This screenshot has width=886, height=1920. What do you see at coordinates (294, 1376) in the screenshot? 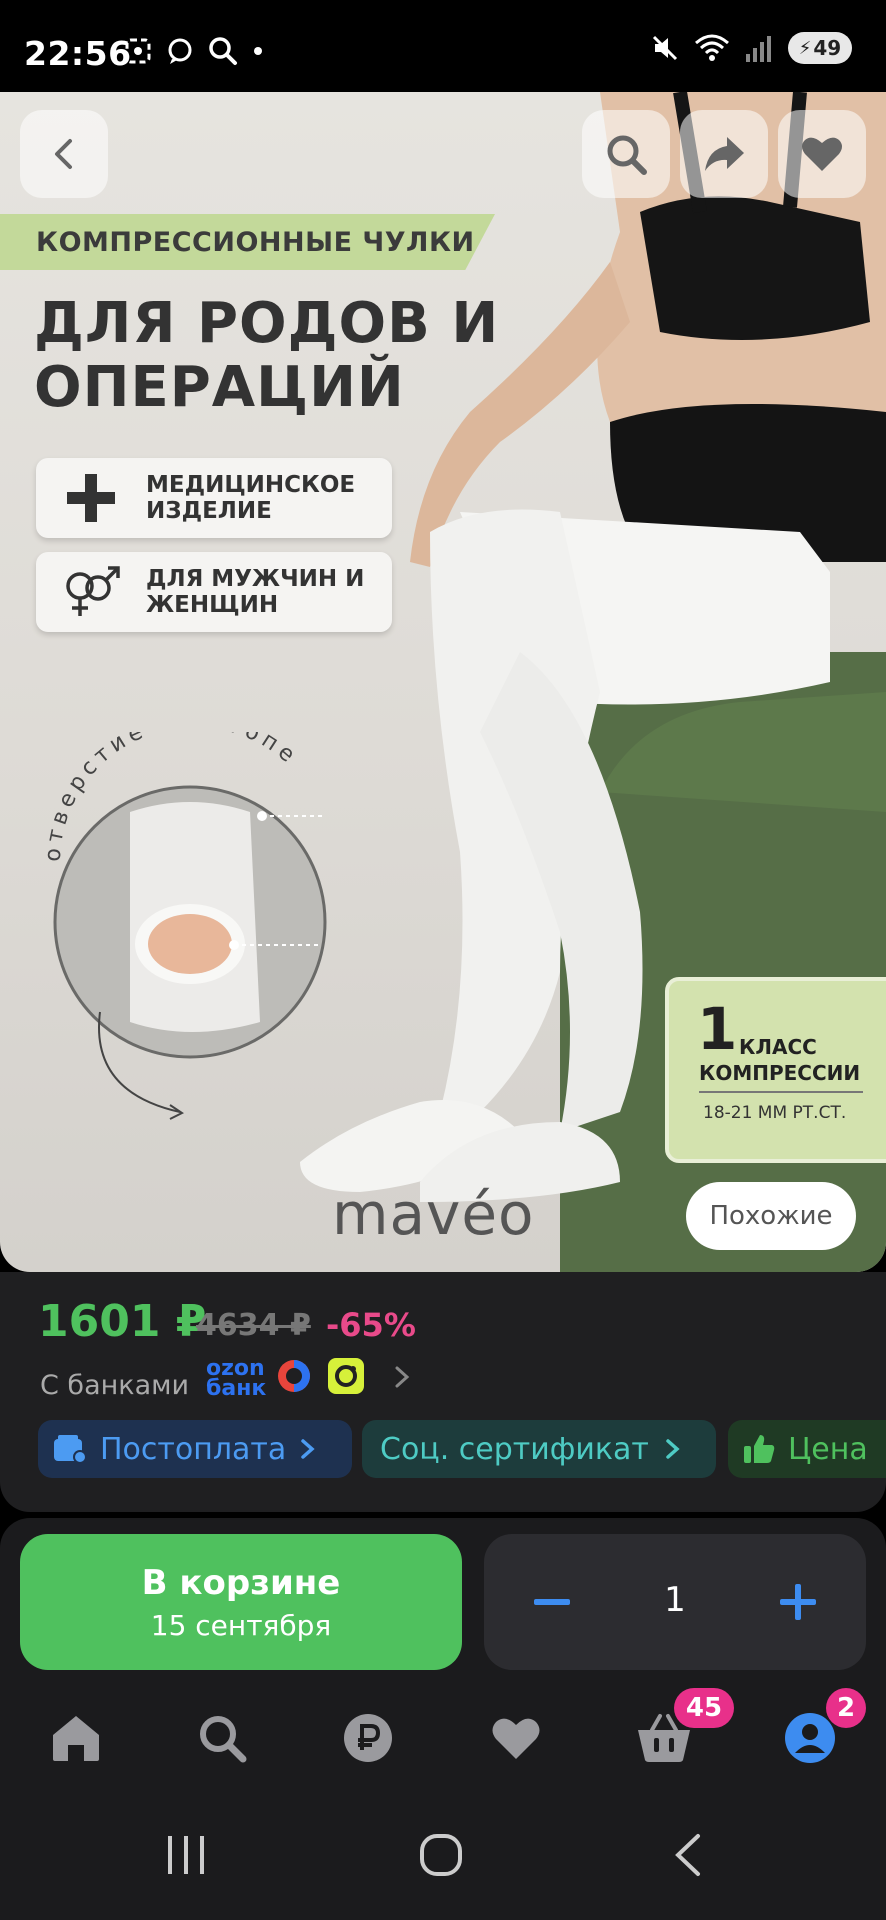
I see `bank-logo-icon` at bounding box center [294, 1376].